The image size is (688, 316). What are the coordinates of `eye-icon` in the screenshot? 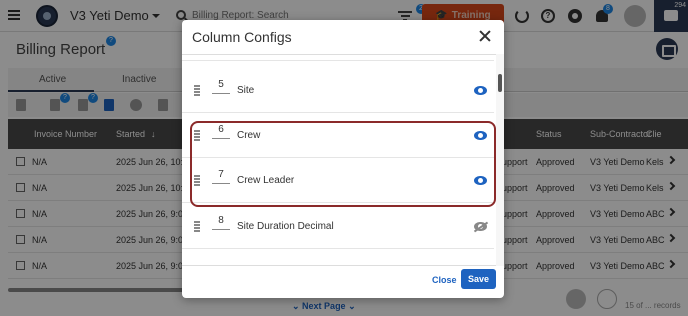 It's located at (480, 90).